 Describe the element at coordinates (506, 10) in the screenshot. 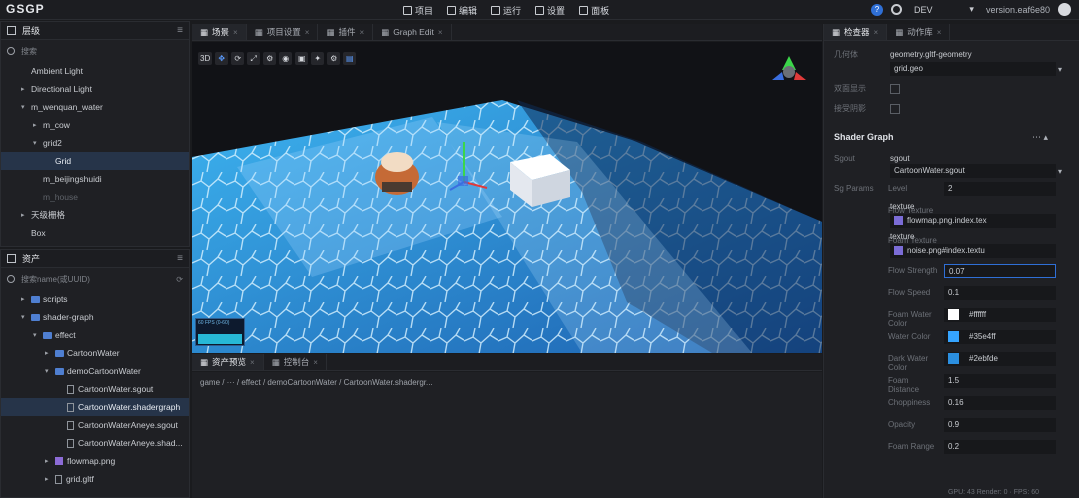

I see `menu-item: 运行` at that location.